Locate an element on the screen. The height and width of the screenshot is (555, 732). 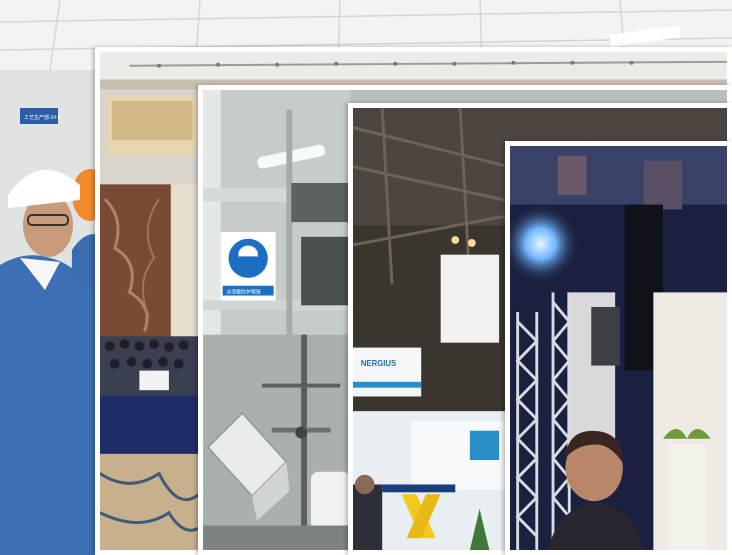
safety-sign-text: 必须戴防护眼镜 is located at coordinates (244, 292).